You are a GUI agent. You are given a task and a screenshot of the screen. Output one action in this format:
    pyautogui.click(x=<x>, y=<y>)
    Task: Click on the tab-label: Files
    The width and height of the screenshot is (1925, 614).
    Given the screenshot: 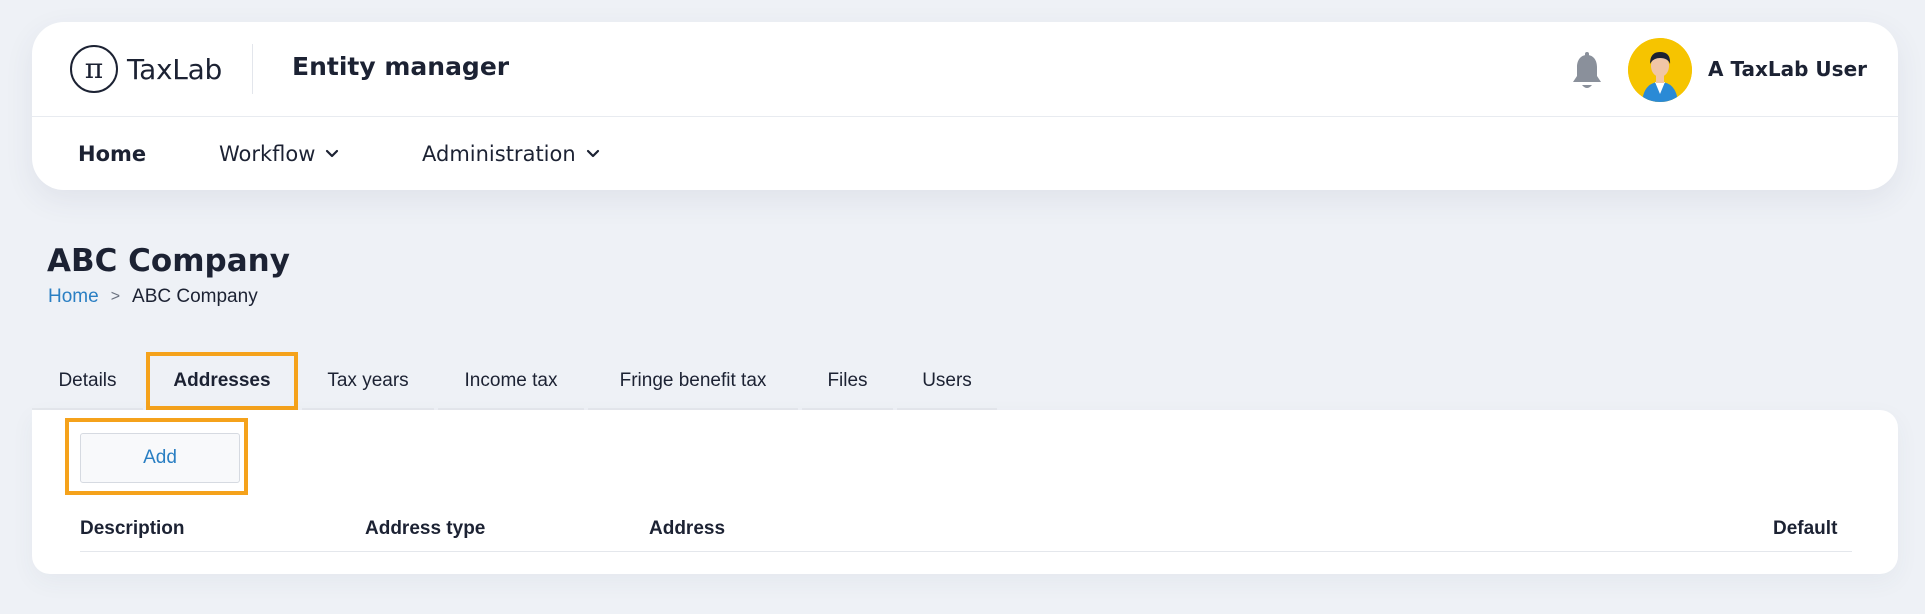 What is the action you would take?
    pyautogui.click(x=847, y=380)
    